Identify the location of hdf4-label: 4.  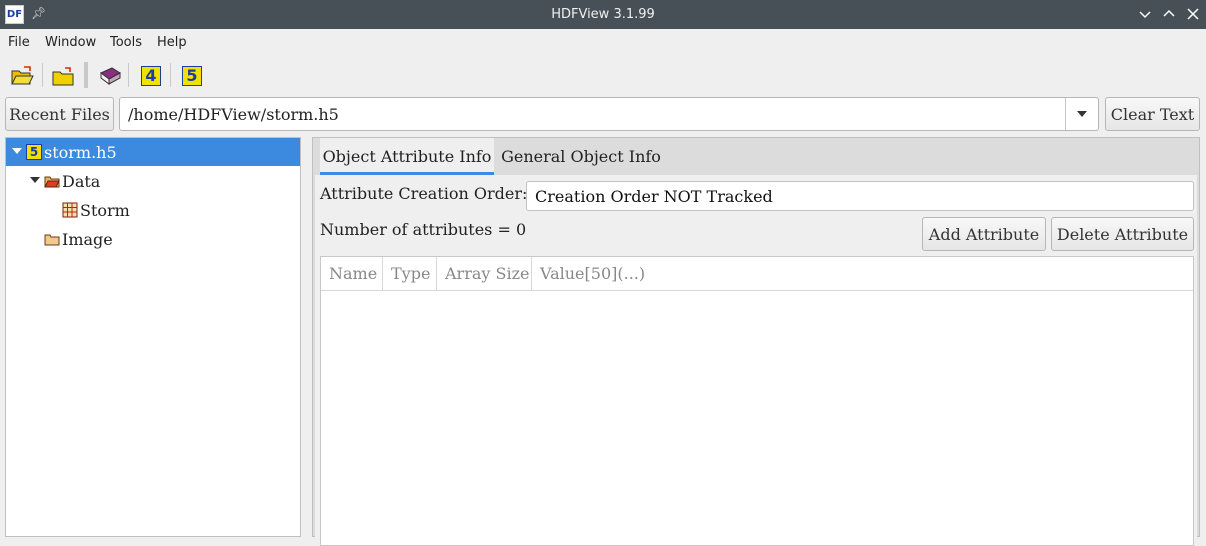
(151, 76).